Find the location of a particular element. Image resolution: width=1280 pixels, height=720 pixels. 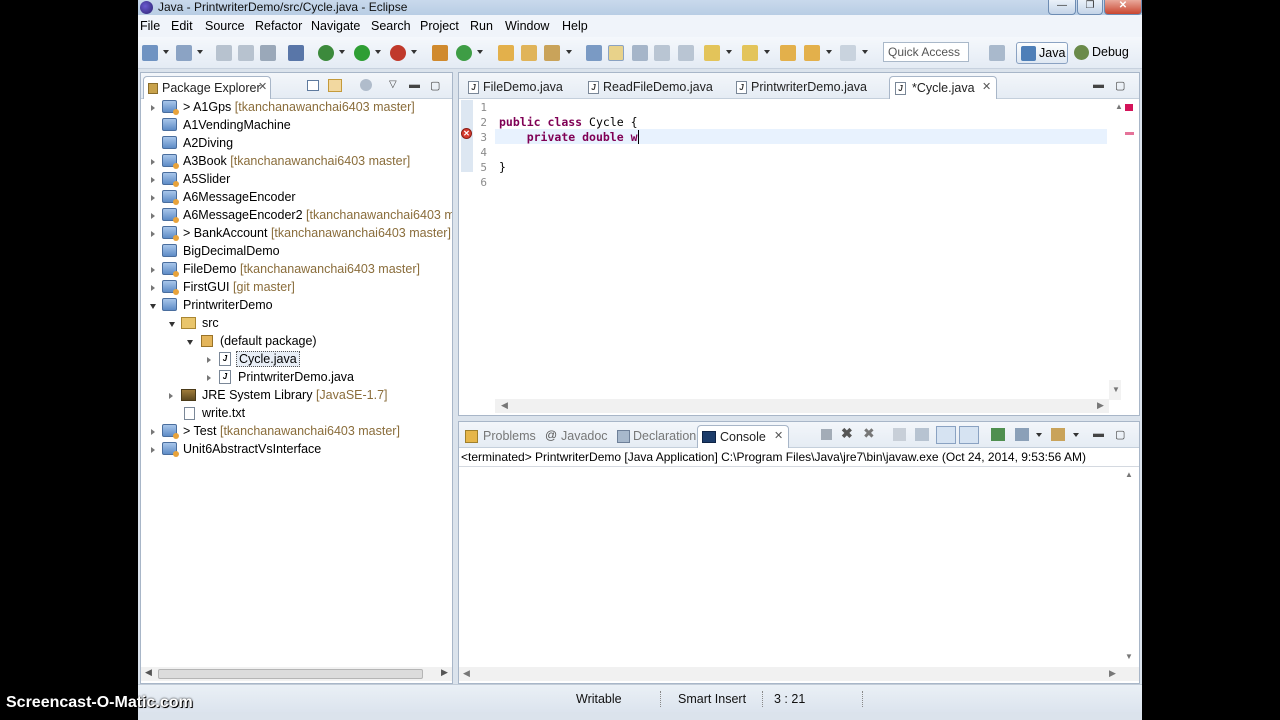

tab-cycle-java: J *Cycle.java ✕ is located at coordinates (943, 87).